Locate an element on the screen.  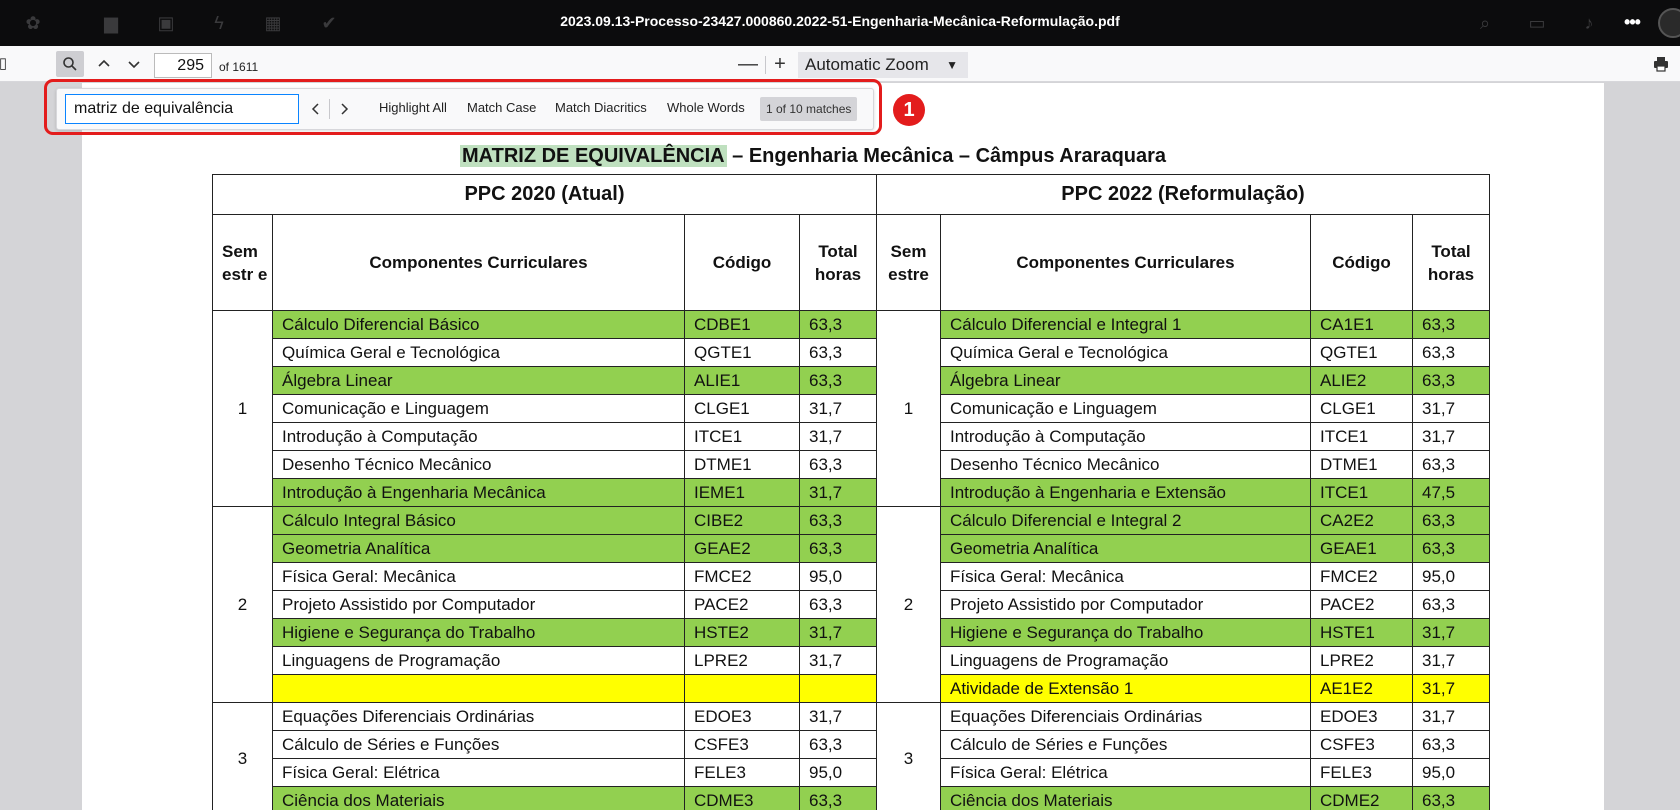
component-code-right: CDME2 is located at coordinates (1361, 798).